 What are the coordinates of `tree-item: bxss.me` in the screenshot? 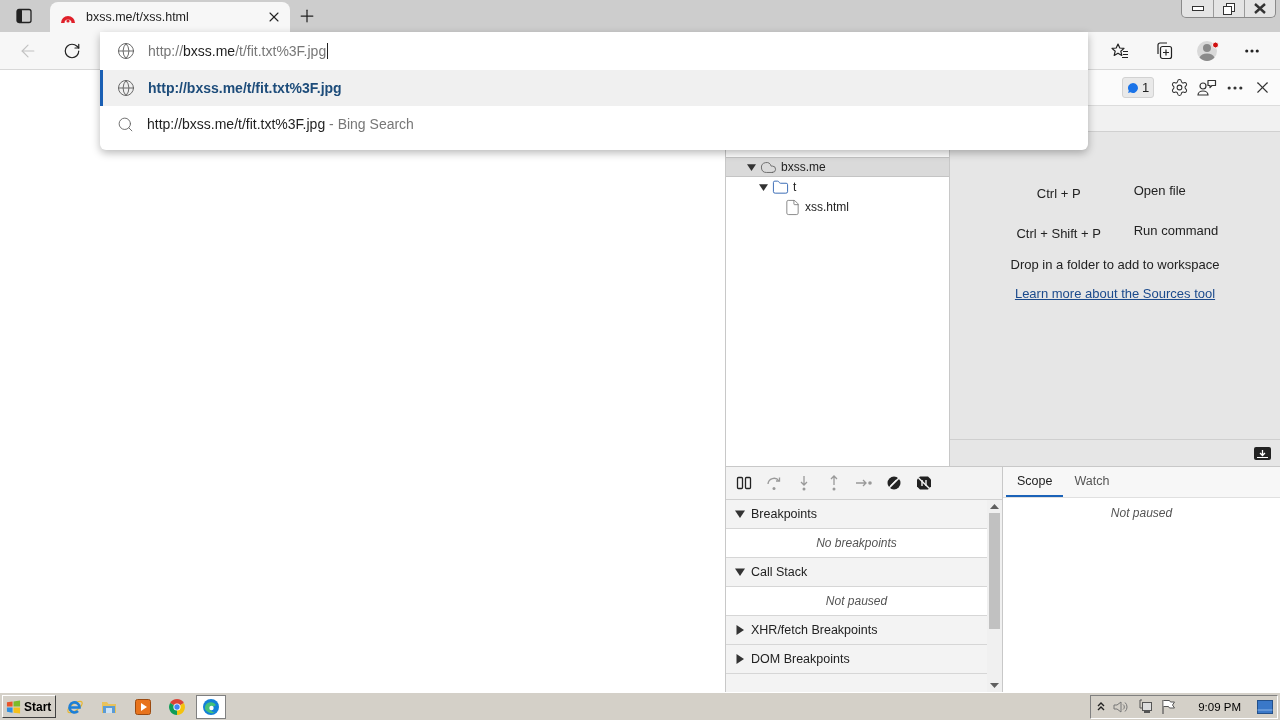 It's located at (837, 167).